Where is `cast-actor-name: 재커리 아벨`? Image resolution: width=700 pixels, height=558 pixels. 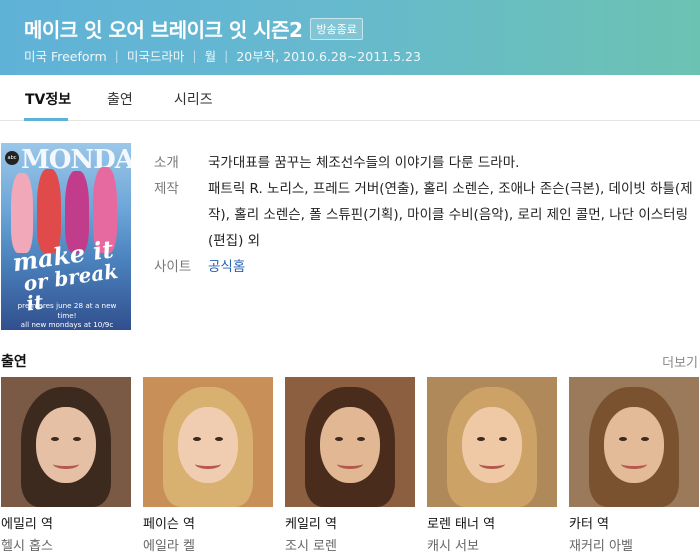
cast-actor-name: 재커리 아벨 is located at coordinates (634, 544).